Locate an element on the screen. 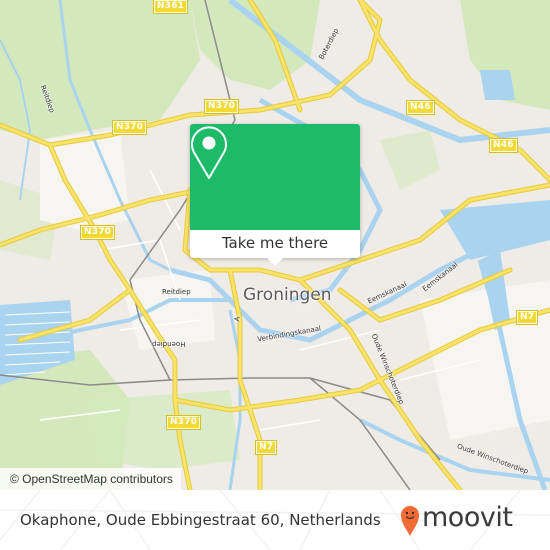  popup-pointer is located at coordinates (275, 261).